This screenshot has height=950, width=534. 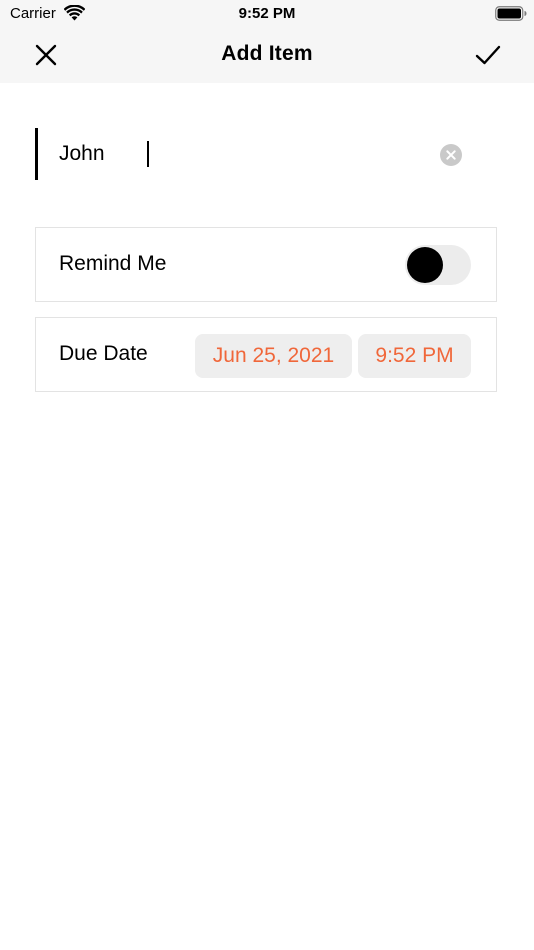 I want to click on checkmark-icon, so click(x=488, y=55).